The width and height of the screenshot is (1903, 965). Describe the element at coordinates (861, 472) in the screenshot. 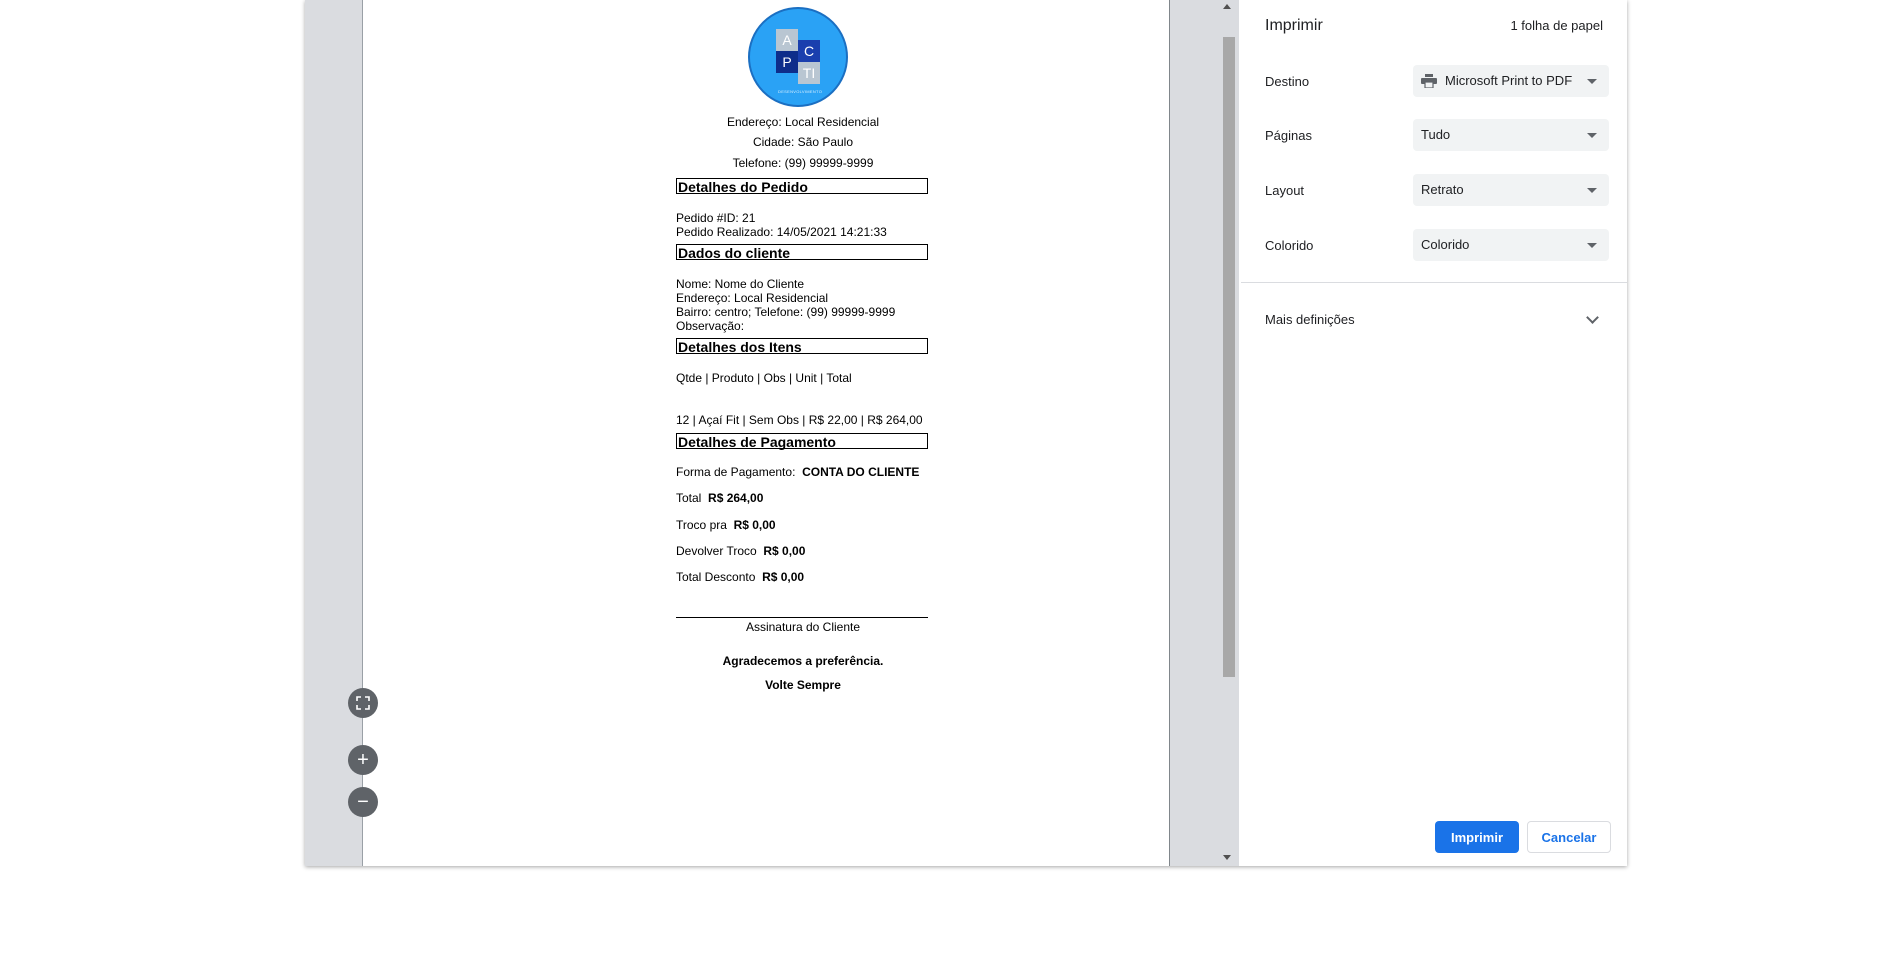

I see `payment-method-value: CONTA DO CLIENTE` at that location.